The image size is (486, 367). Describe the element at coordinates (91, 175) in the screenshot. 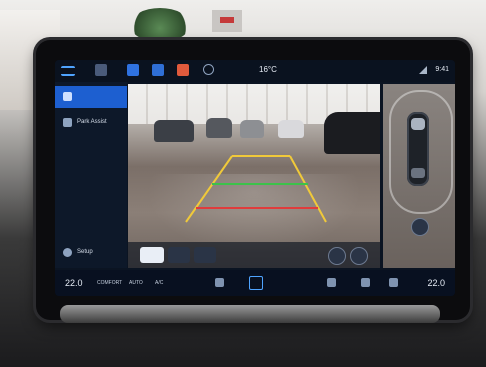

I see `camera-sidebar: Park Assist Setup` at that location.